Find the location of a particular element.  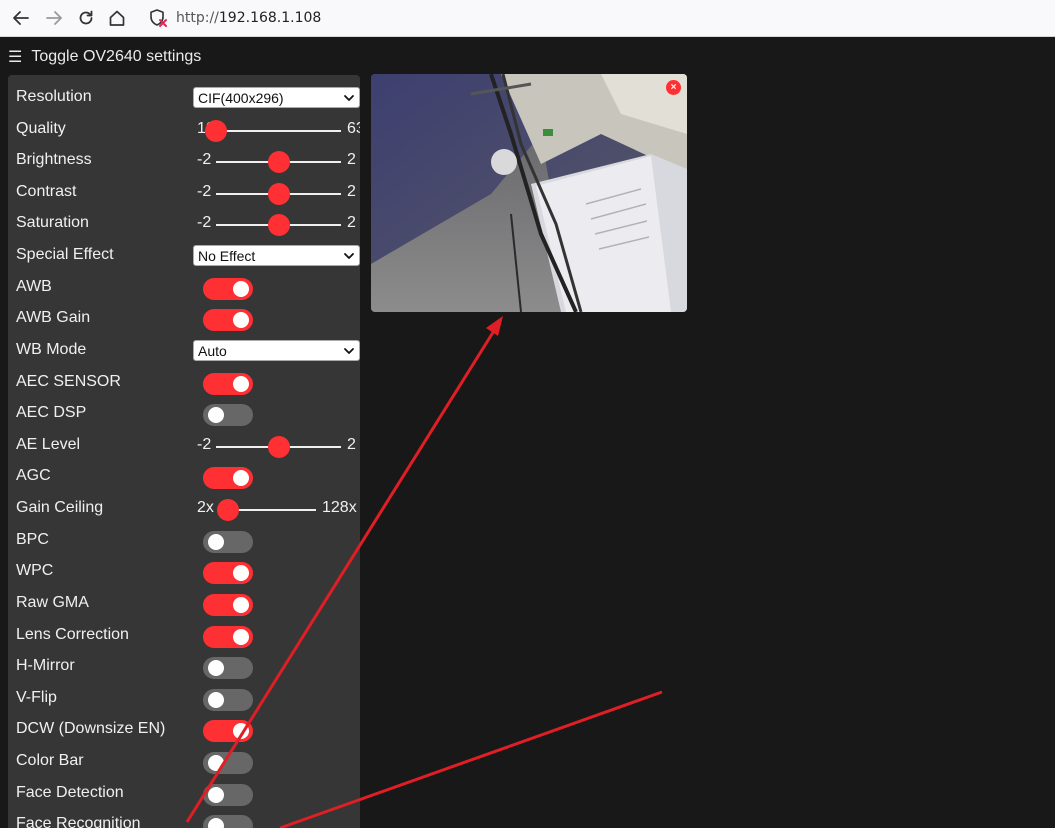

quality-slider-thumb is located at coordinates (216, 130).